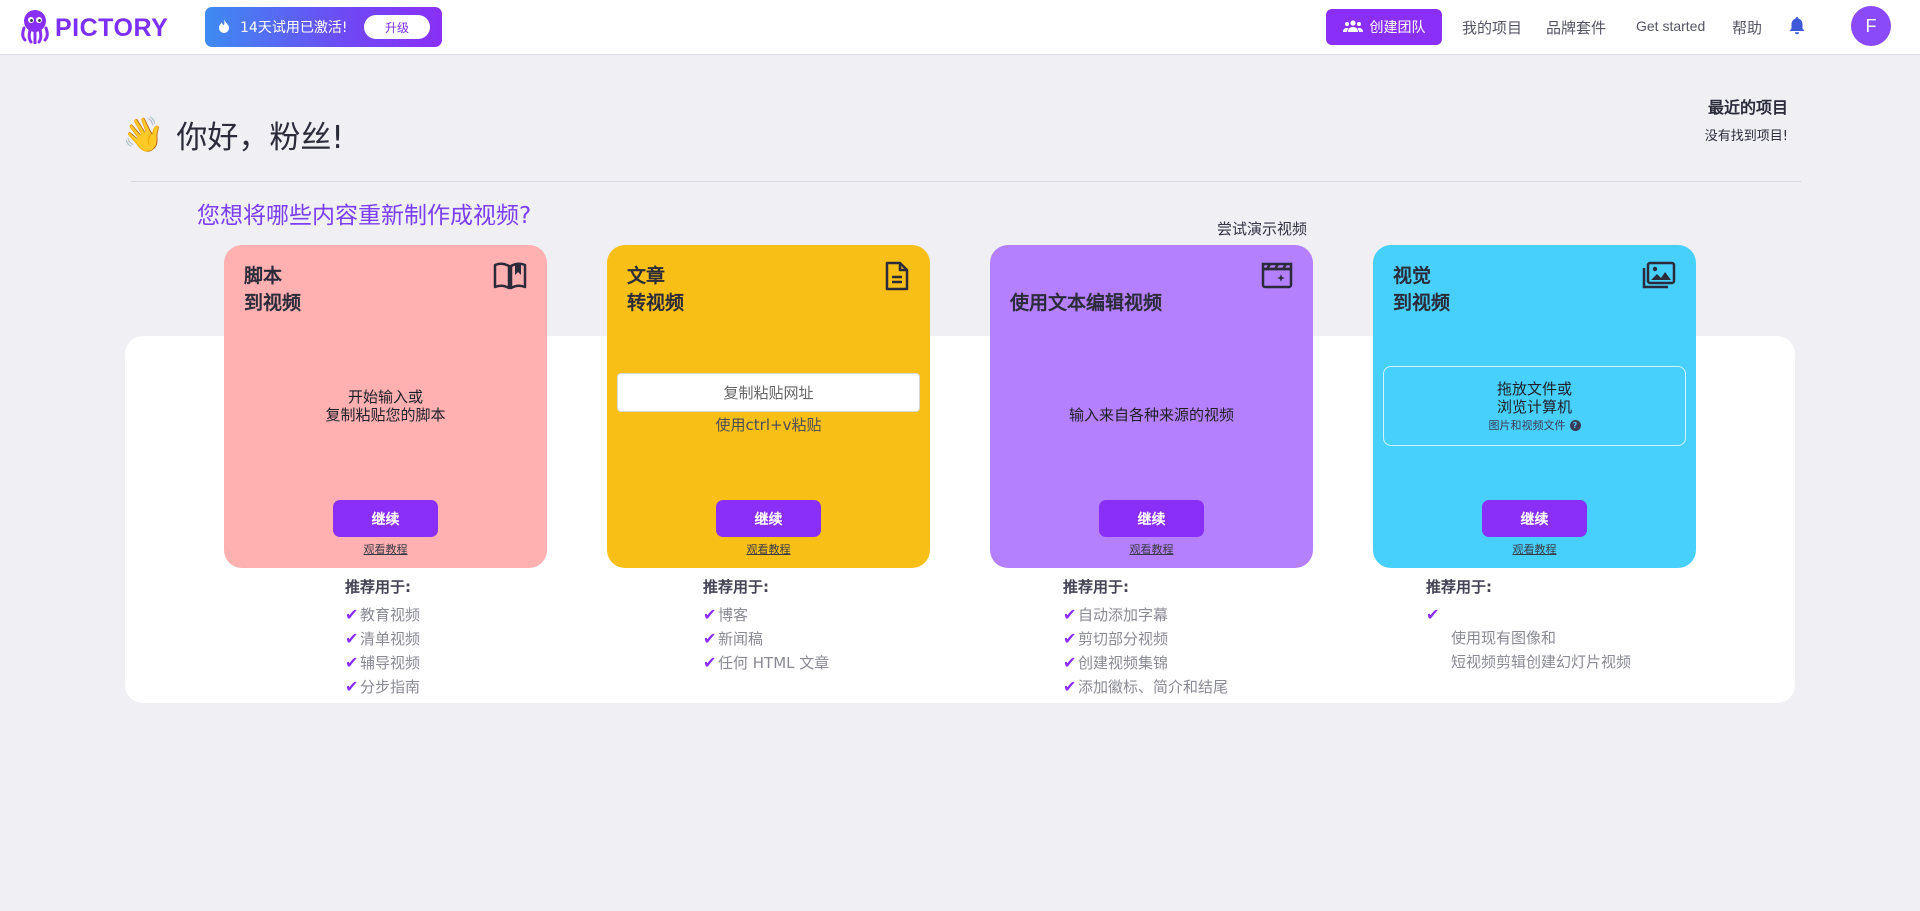  Describe the element at coordinates (1492, 27) in the screenshot. I see `nav-my-projects: 我的项目` at that location.